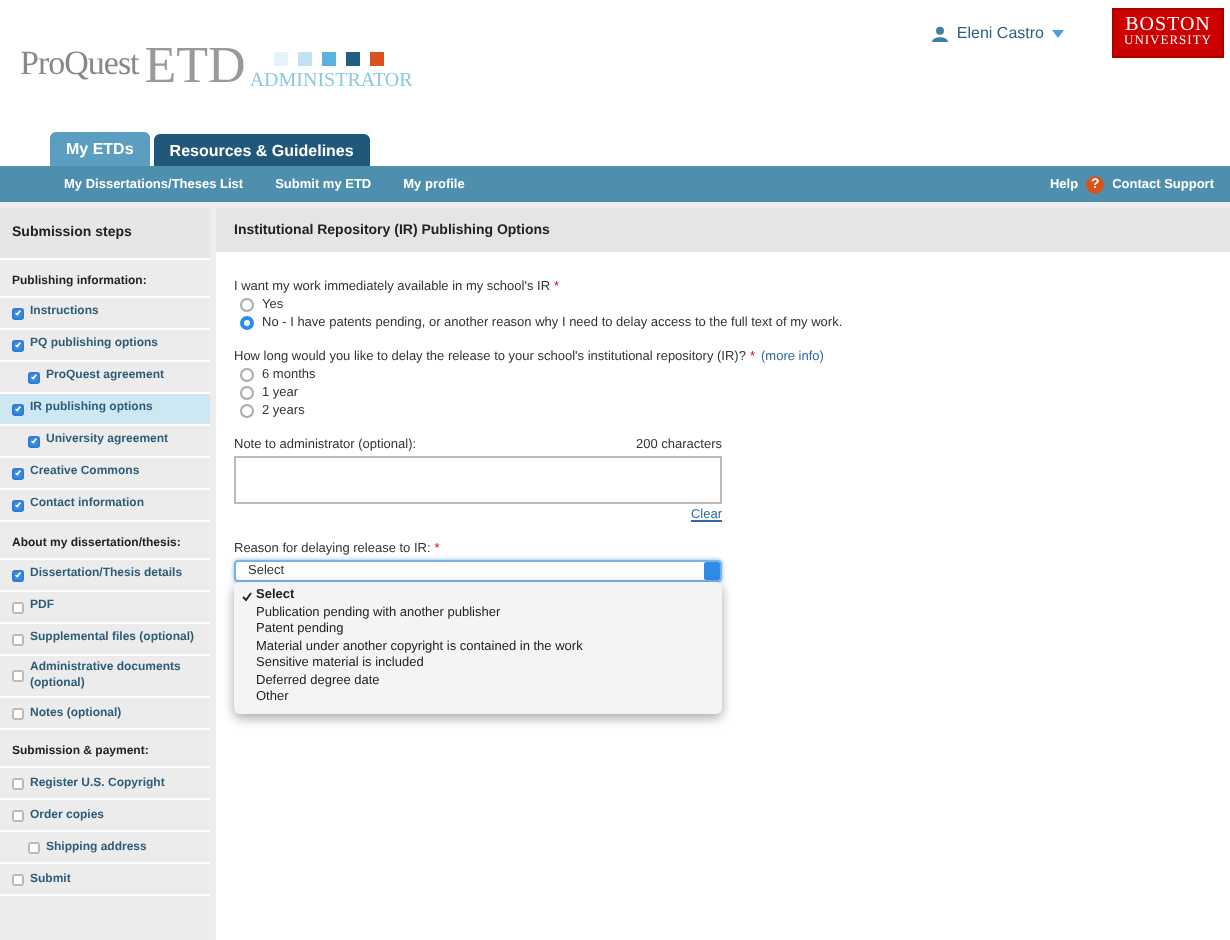 The width and height of the screenshot is (1230, 940). What do you see at coordinates (1058, 33) in the screenshot?
I see `caret-icon` at bounding box center [1058, 33].